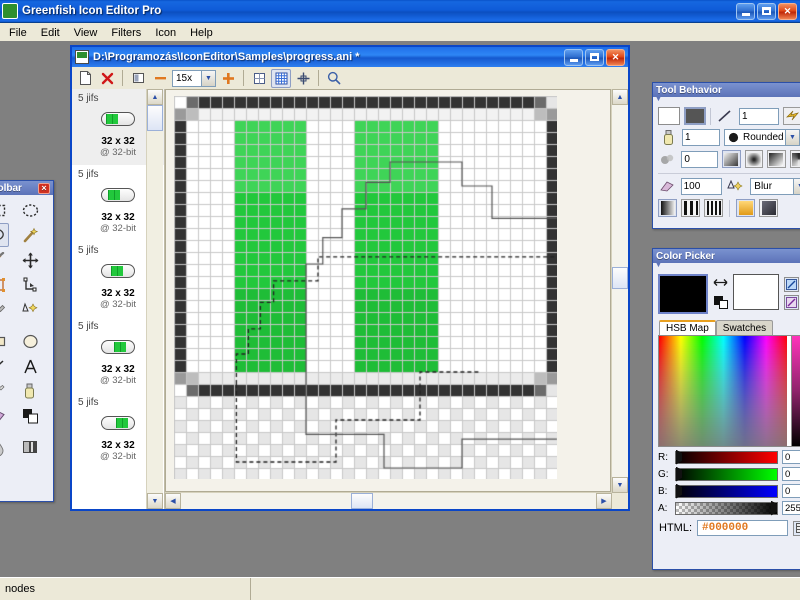 The image size is (800, 600). What do you see at coordinates (787, 11) in the screenshot?
I see `close-button: ✕` at bounding box center [787, 11].